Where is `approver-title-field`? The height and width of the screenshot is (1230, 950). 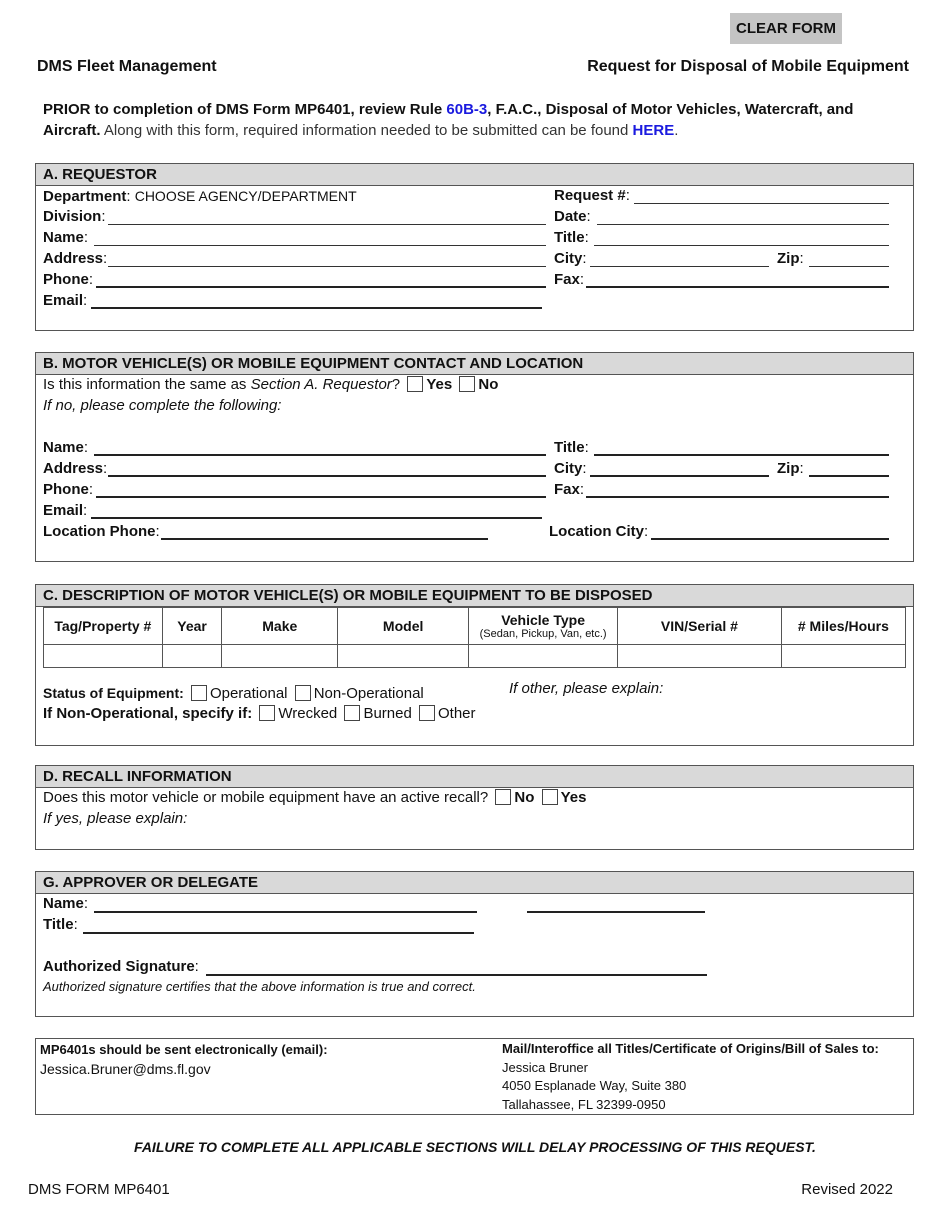 approver-title-field is located at coordinates (278, 933).